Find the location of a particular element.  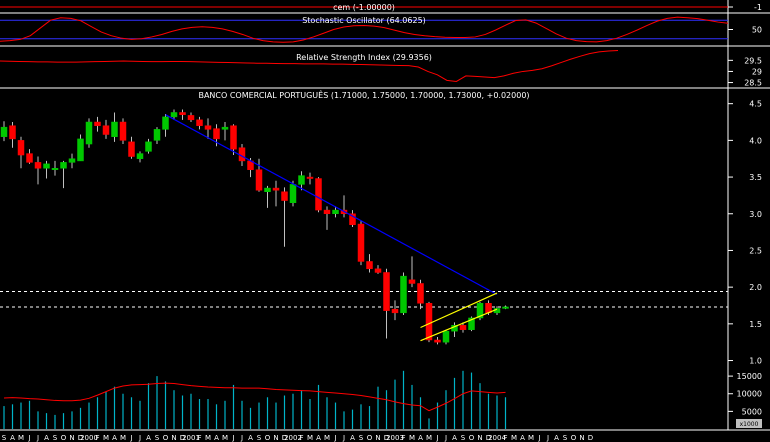

price-tick-label: 3.5 is located at coordinates (755, 177).